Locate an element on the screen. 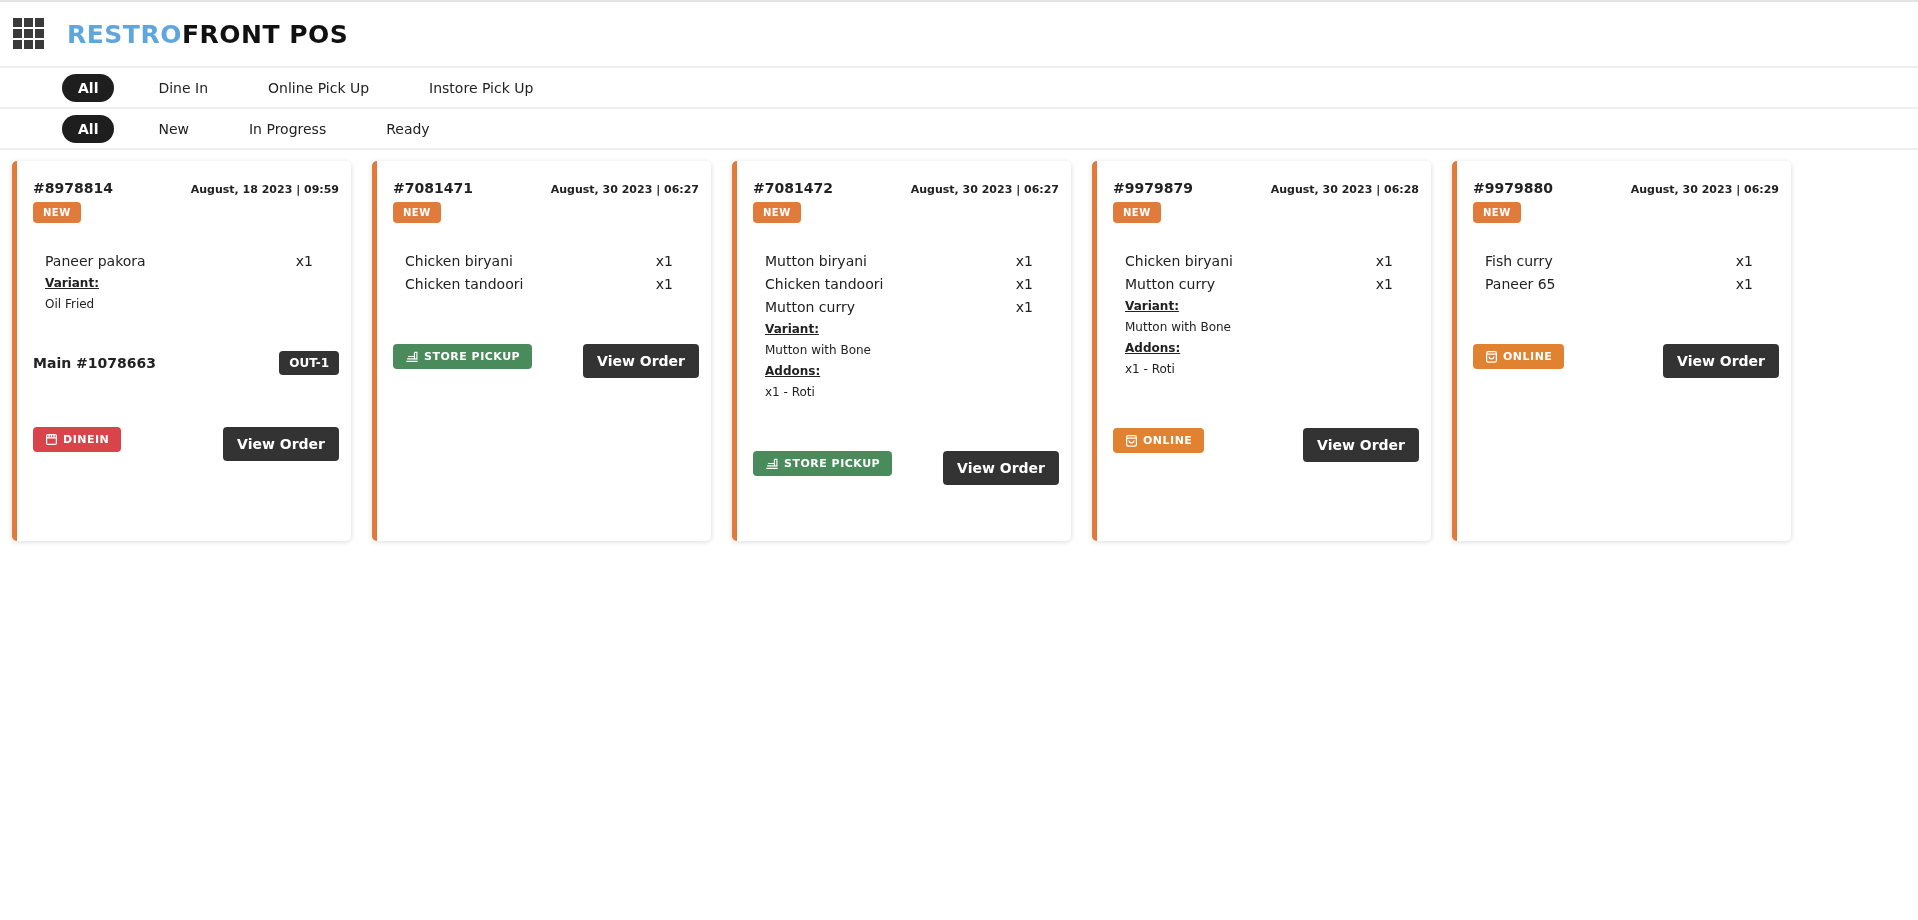 The image size is (1918, 920). order-datetime: August, 30 2023 | 06:28 is located at coordinates (1344, 189).